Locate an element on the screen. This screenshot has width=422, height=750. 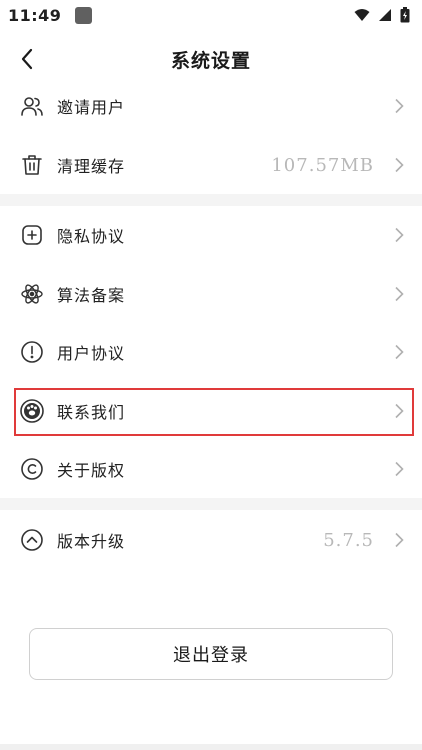
settings-item-invite-users: 邀请用户 is located at coordinates (211, 106).